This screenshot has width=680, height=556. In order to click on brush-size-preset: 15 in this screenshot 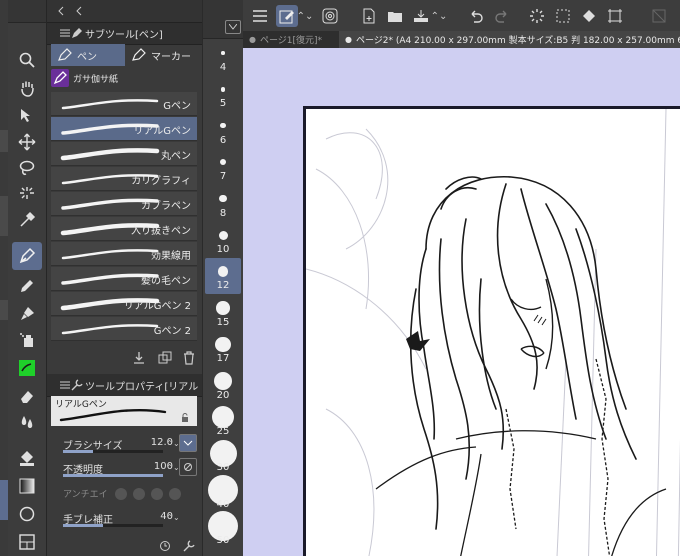, I will do `click(223, 313)`.